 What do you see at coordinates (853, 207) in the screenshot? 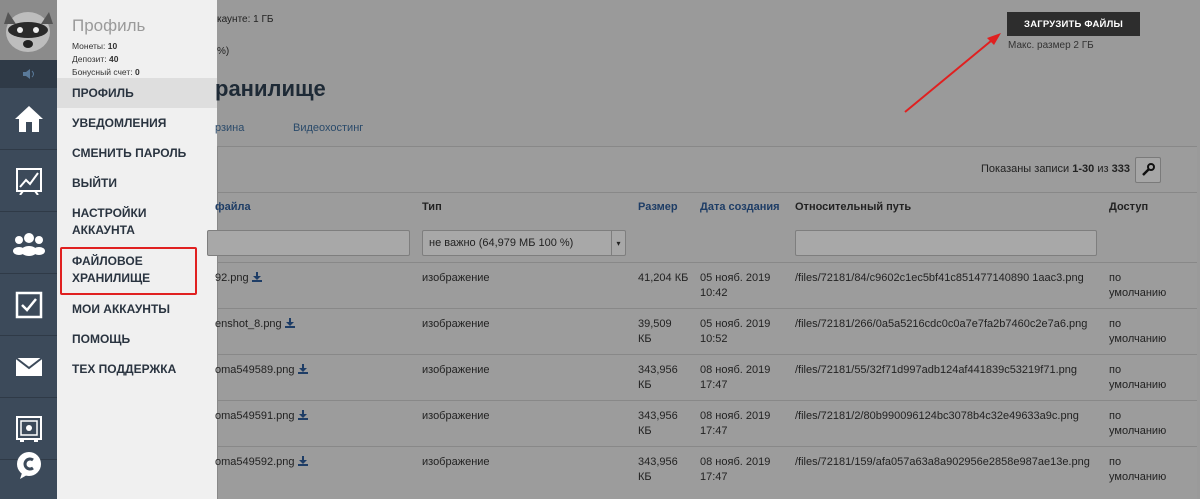
I see `col-header-path: Относительный путь` at bounding box center [853, 207].